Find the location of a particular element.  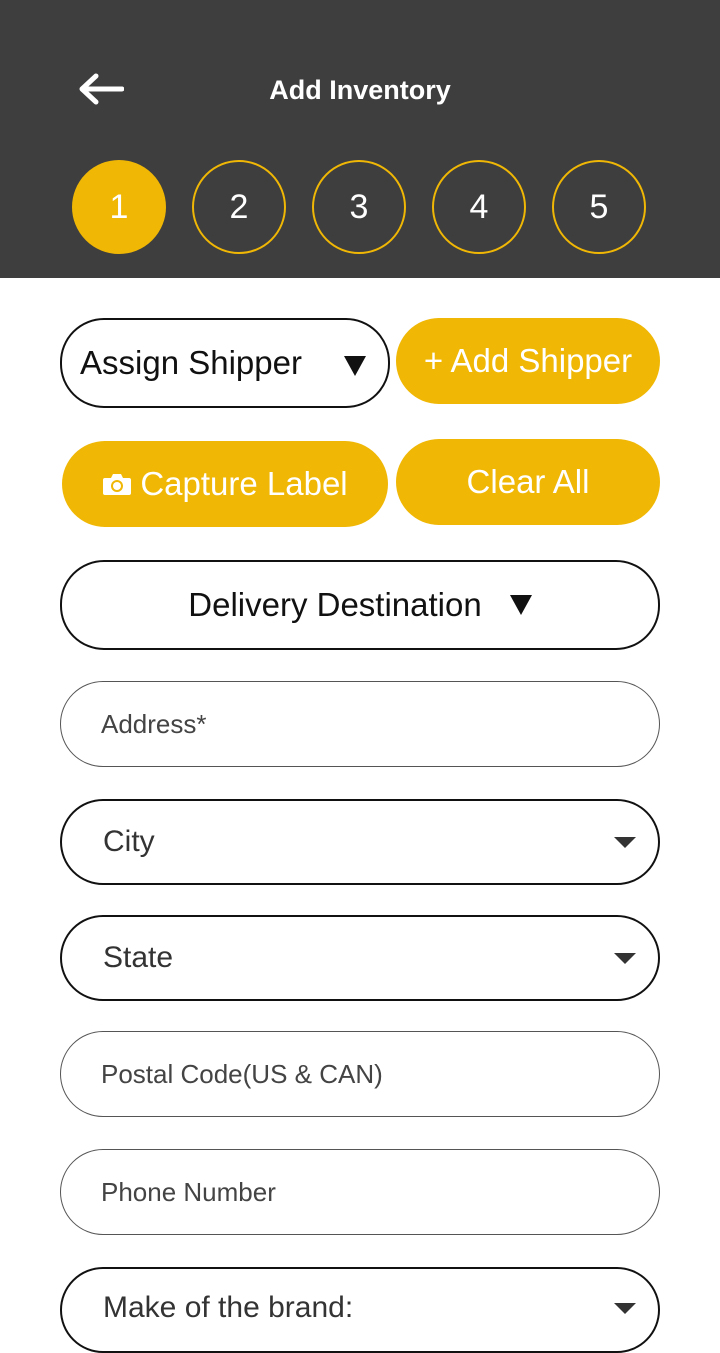

clear-all-label: Clear All is located at coordinates (528, 481).